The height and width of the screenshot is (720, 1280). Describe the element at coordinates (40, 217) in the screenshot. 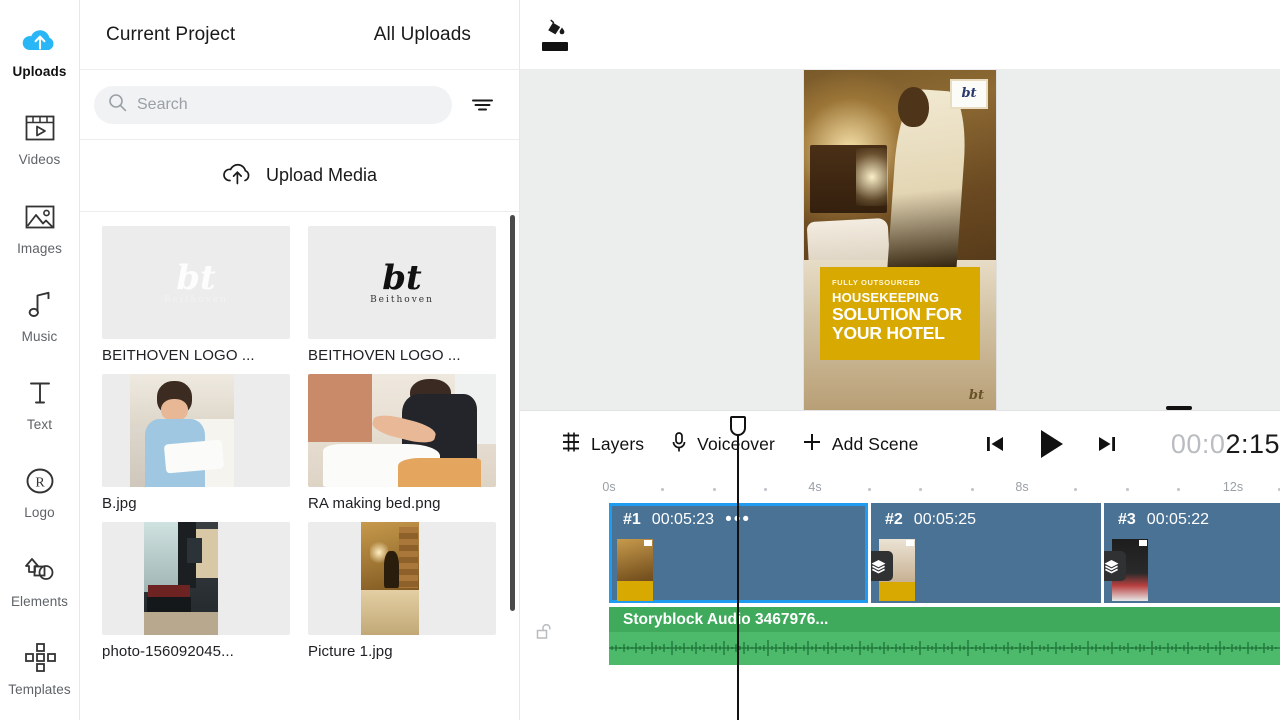

I see `image-icon` at that location.